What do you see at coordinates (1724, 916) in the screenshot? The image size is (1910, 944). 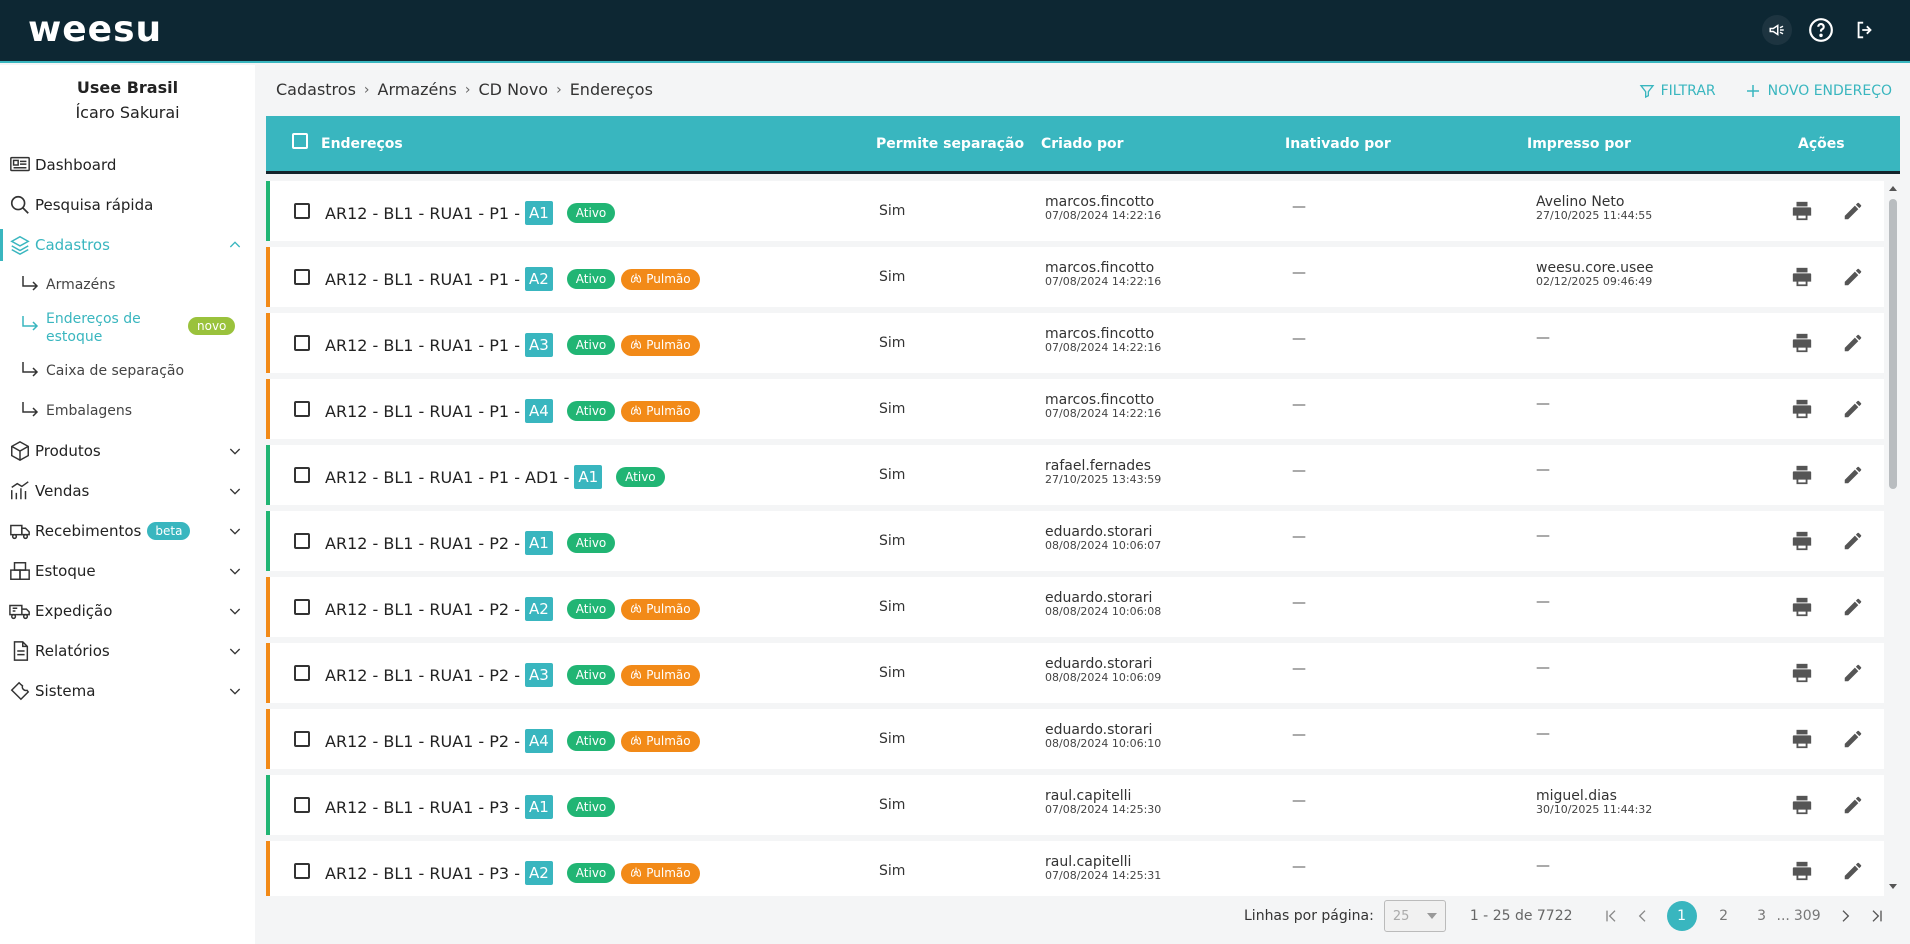 I see `page-button: 2` at bounding box center [1724, 916].